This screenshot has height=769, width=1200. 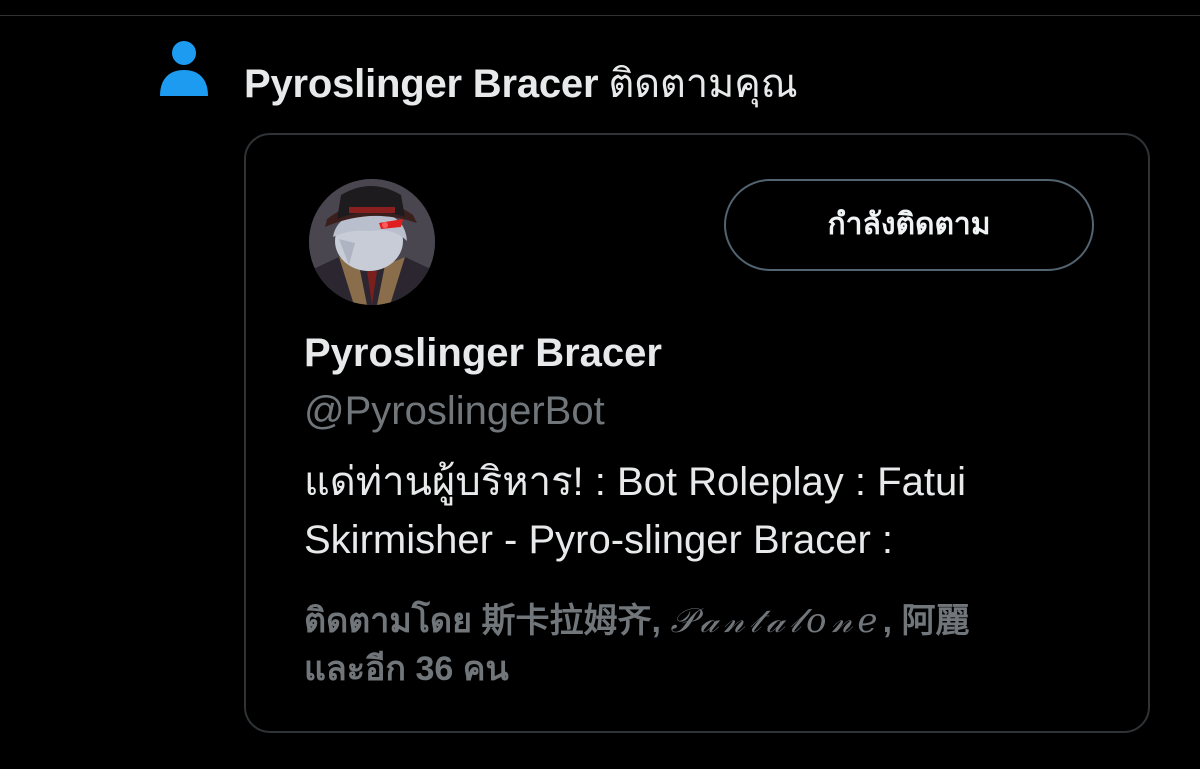 What do you see at coordinates (372, 242) in the screenshot?
I see `avatar` at bounding box center [372, 242].